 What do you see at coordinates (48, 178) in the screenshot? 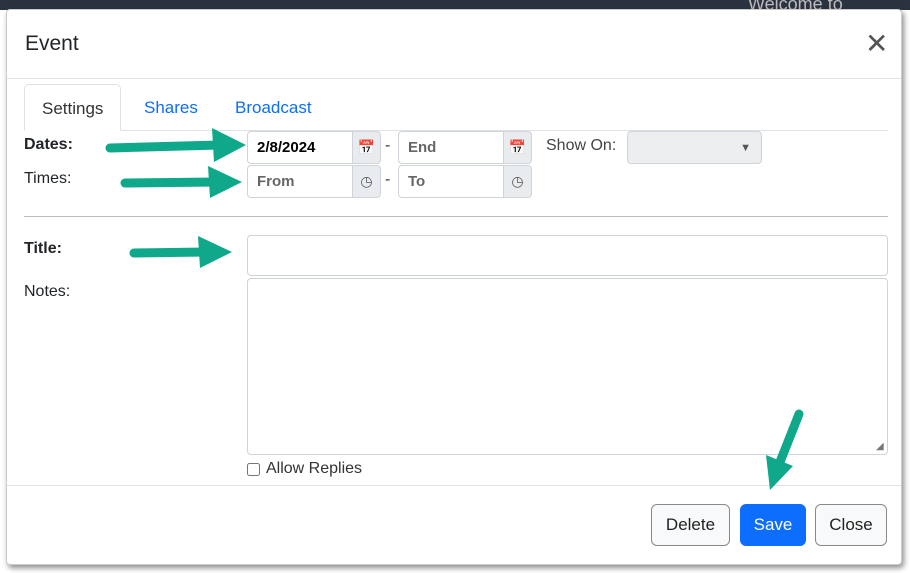
I see `times-label: Times:` at bounding box center [48, 178].